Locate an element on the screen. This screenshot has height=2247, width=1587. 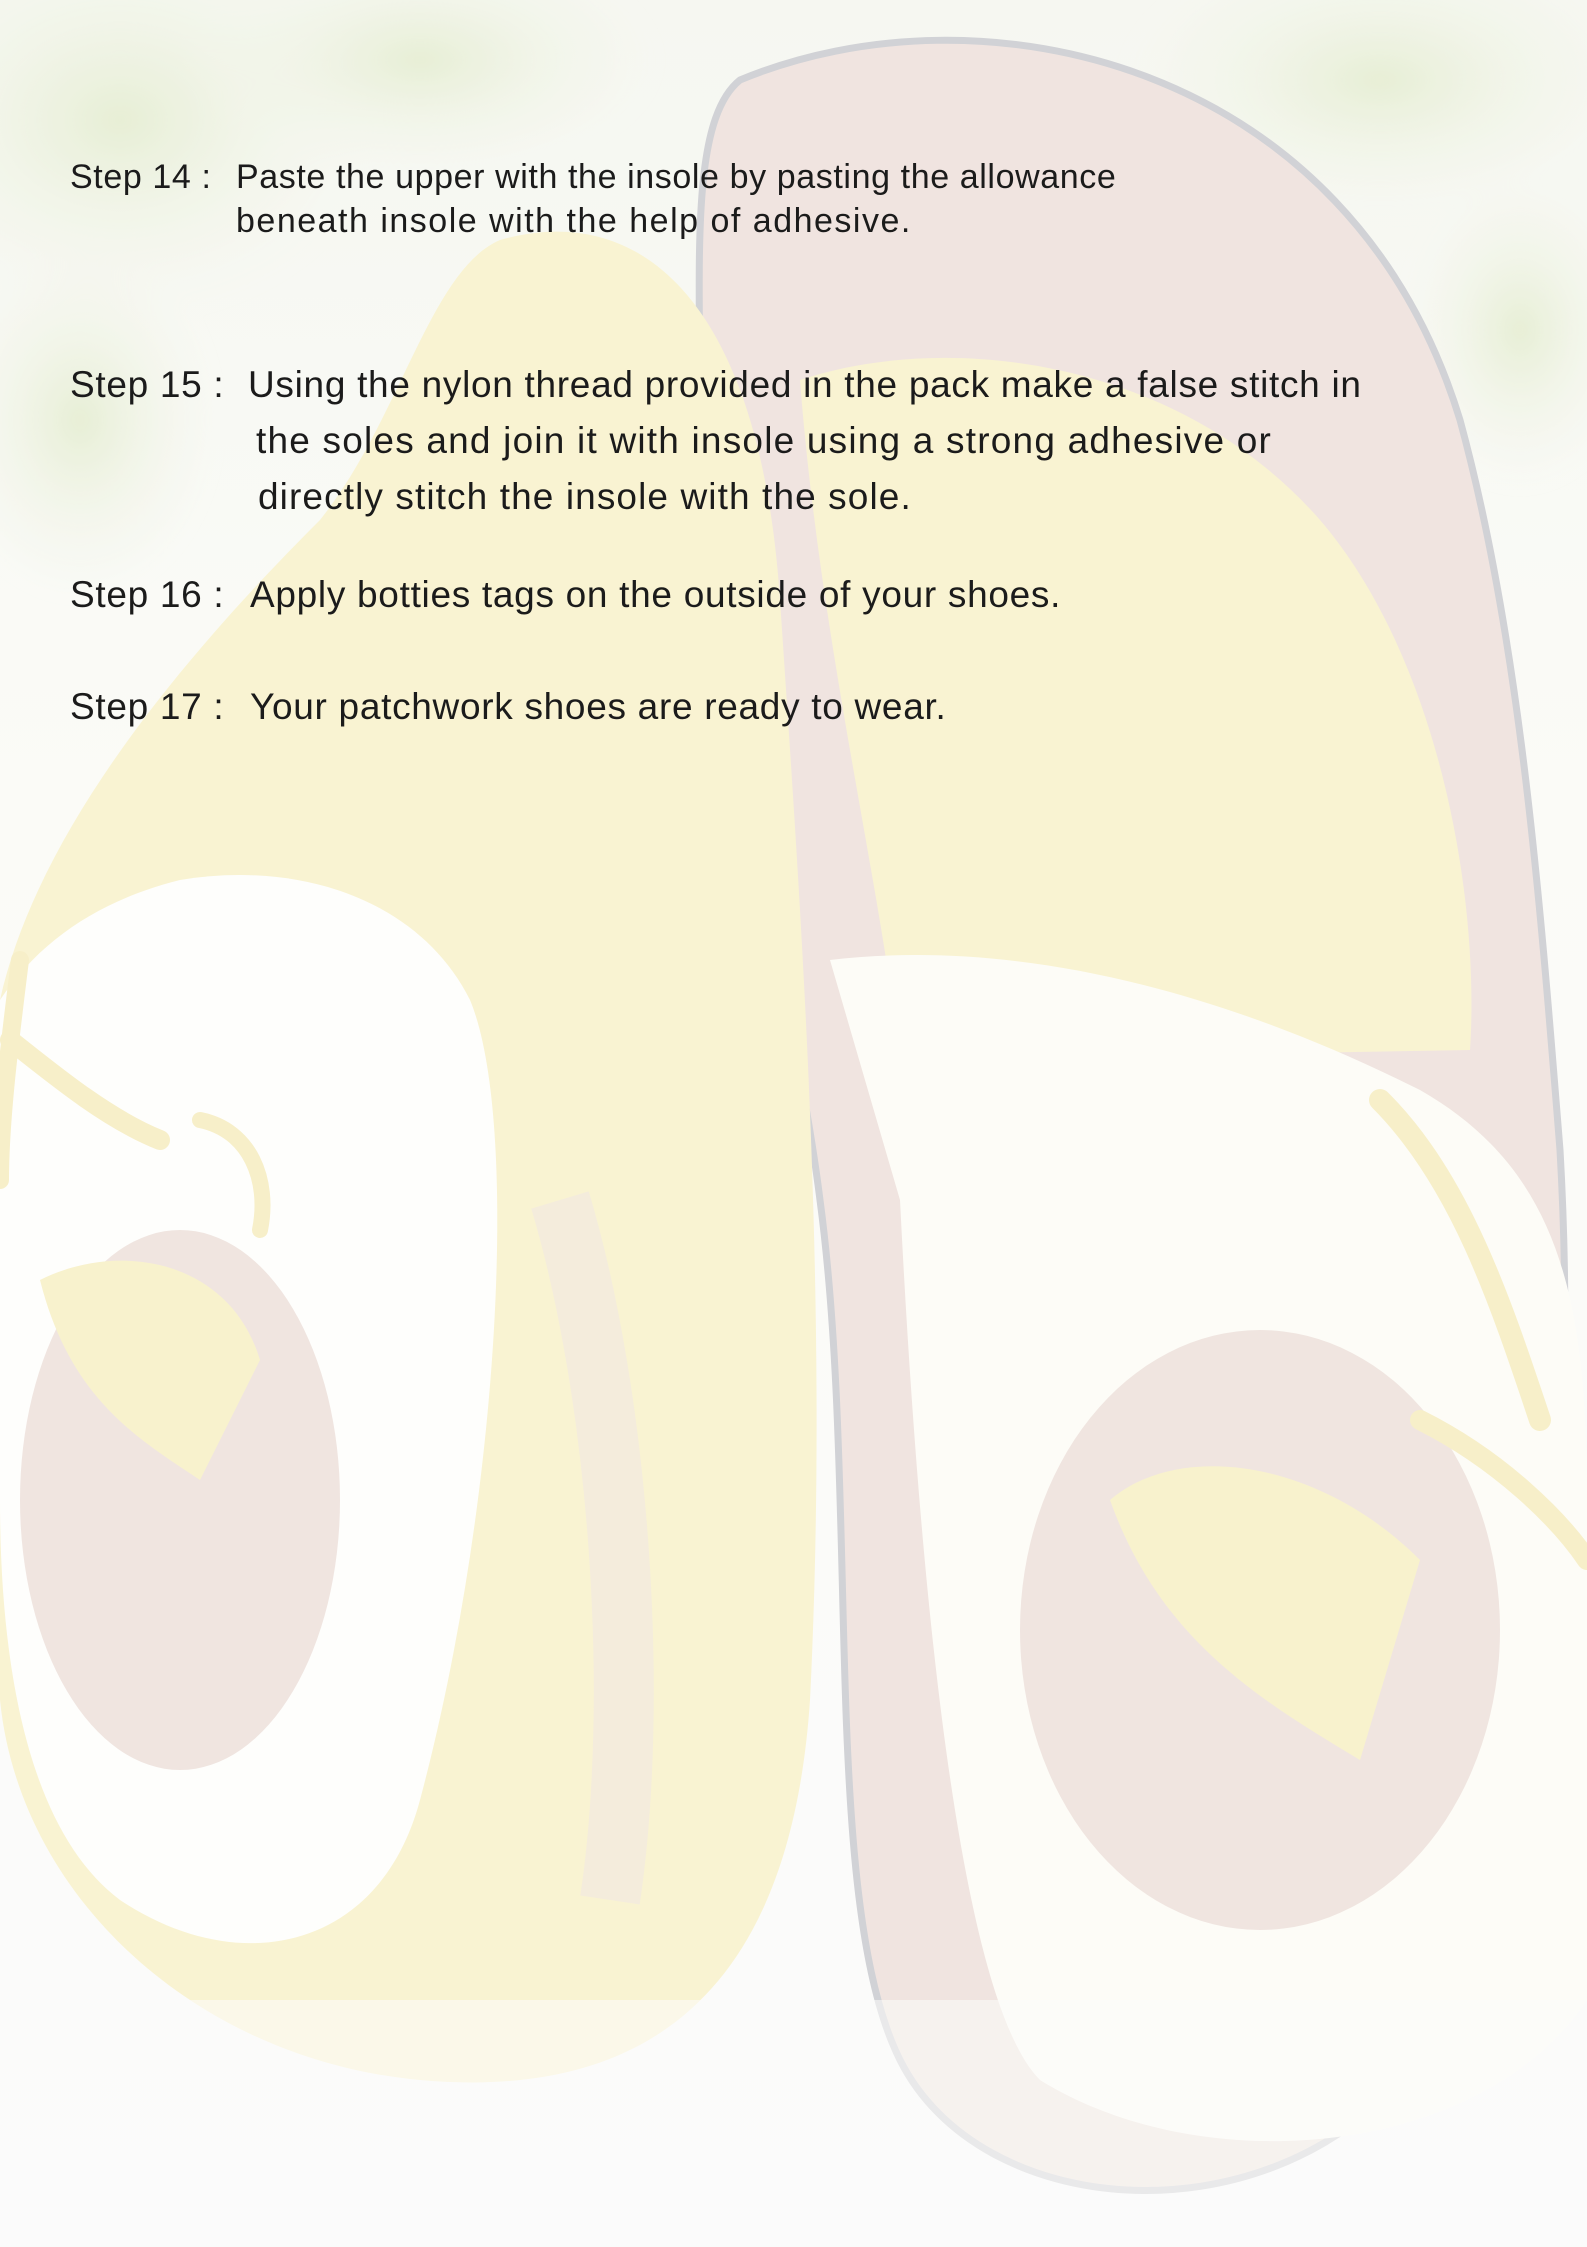
step-label: Step 14 : is located at coordinates (141, 177).